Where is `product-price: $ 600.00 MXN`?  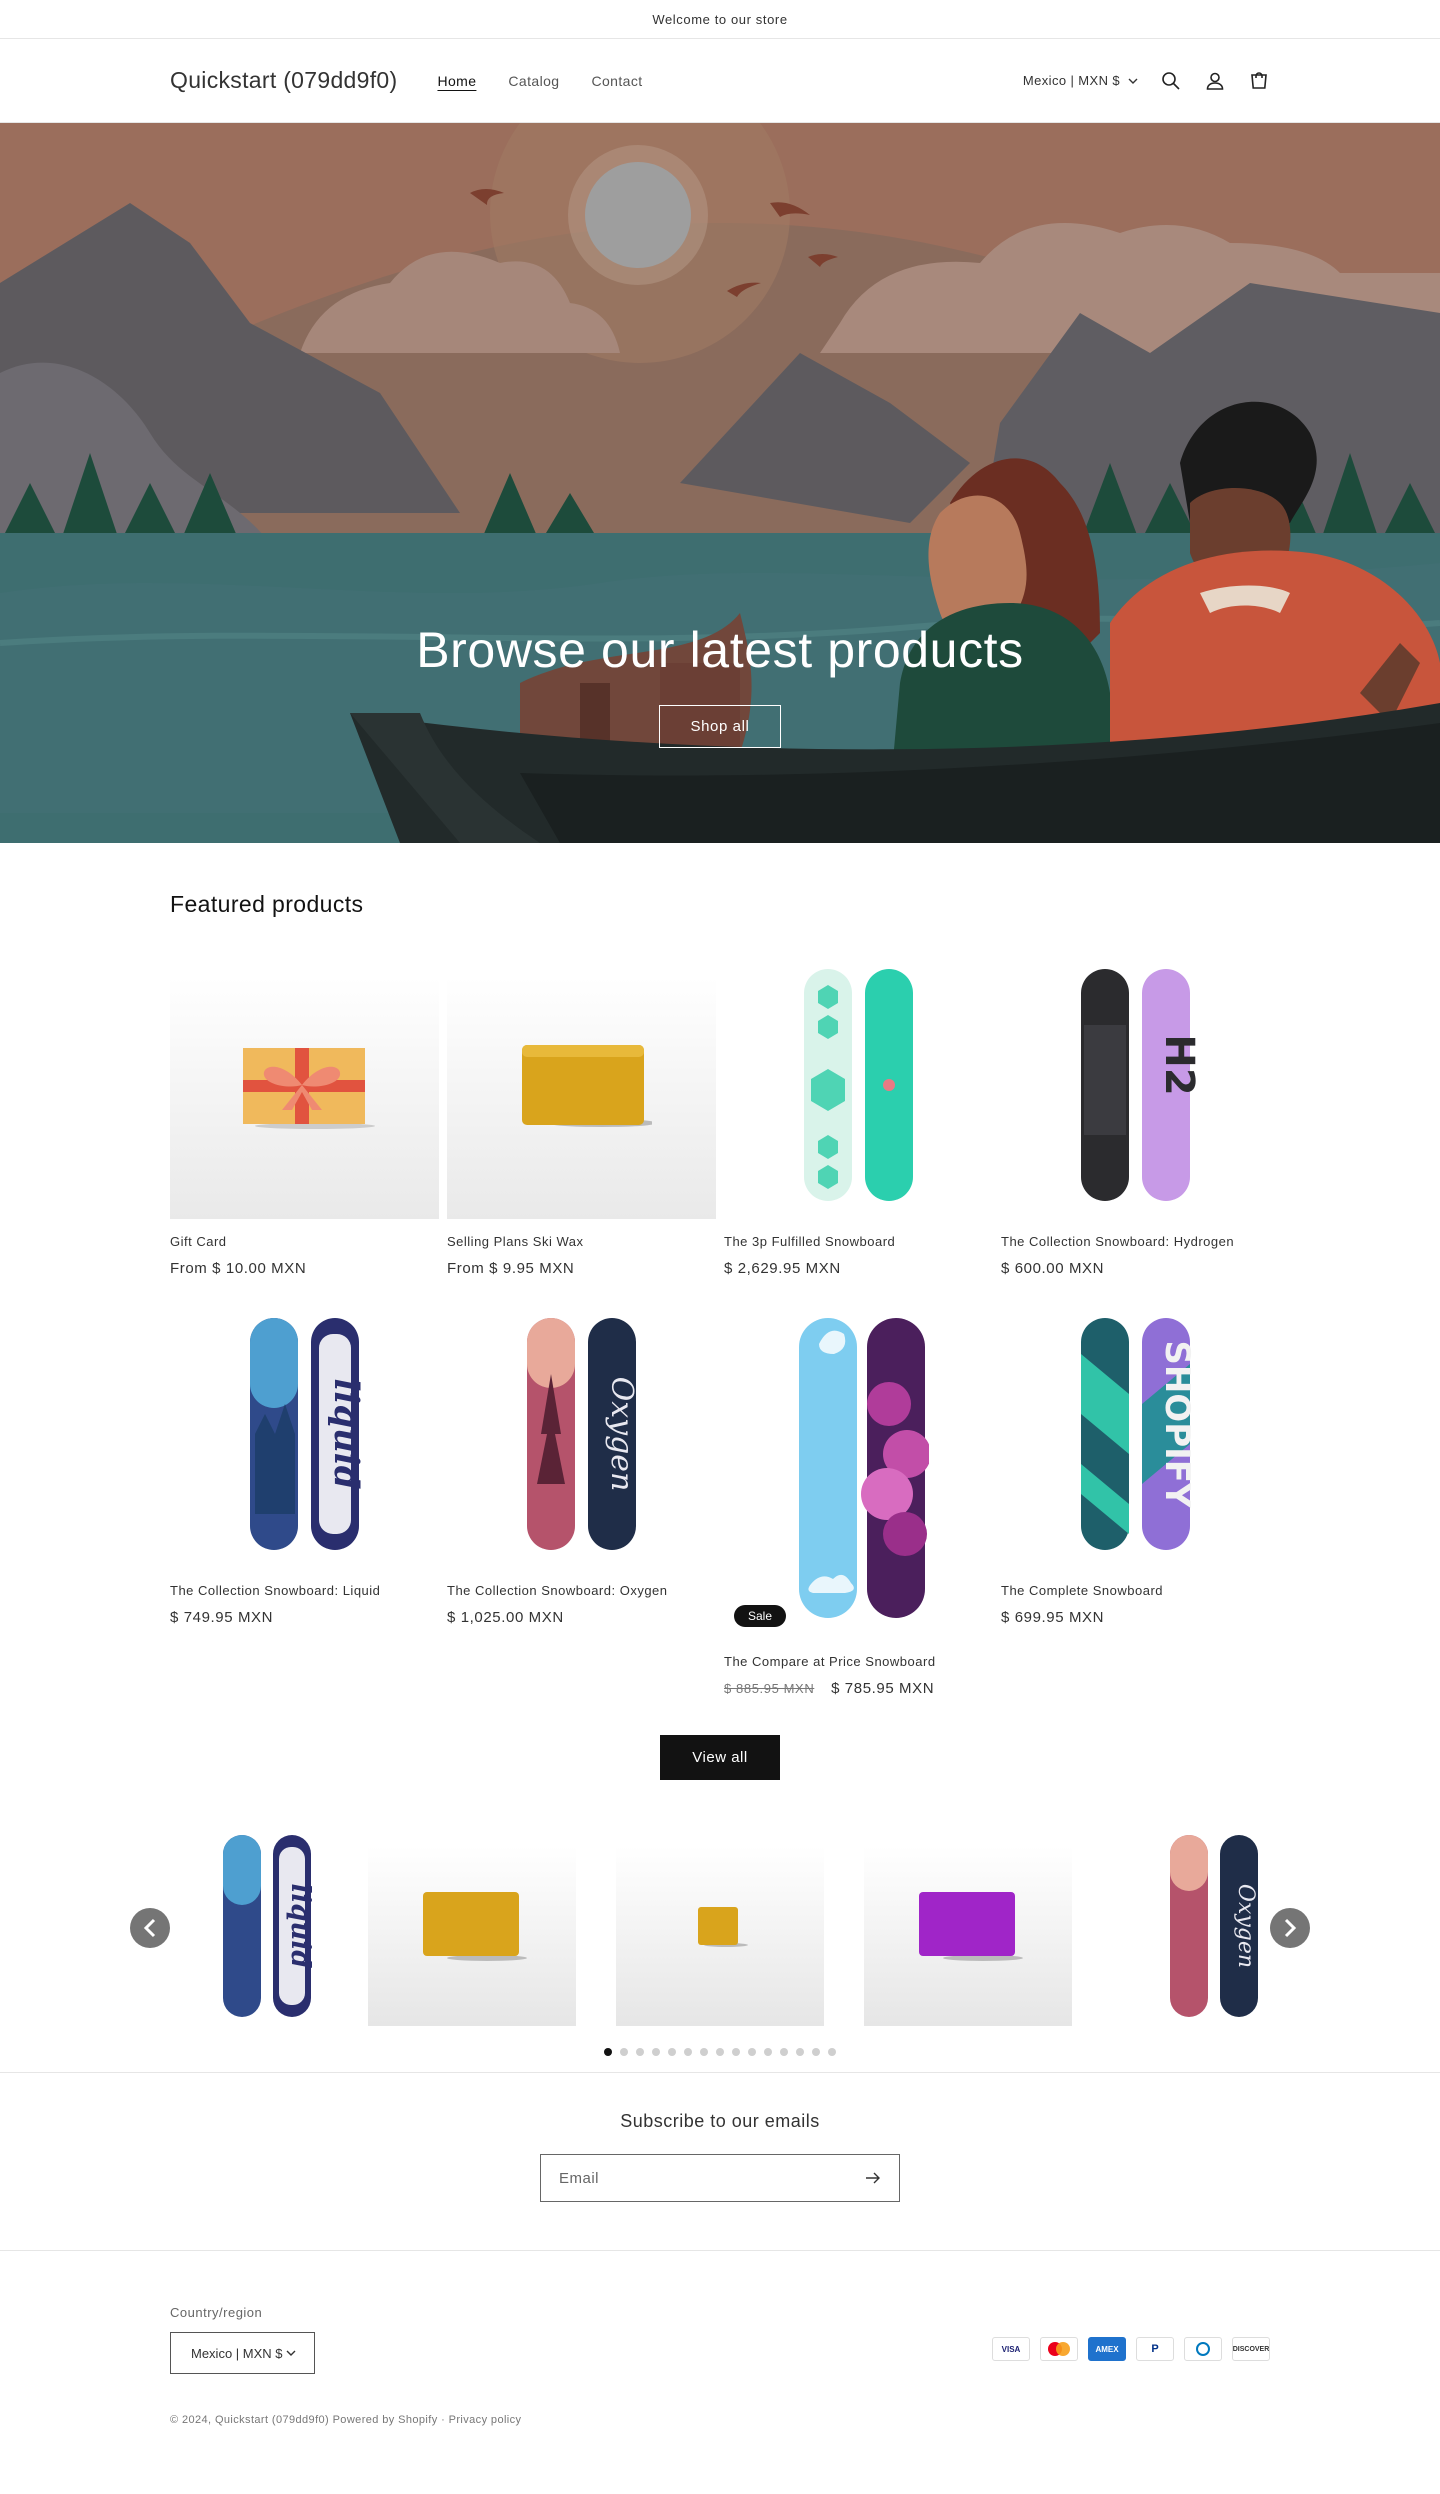
product-price: $ 600.00 MXN is located at coordinates (1053, 1268).